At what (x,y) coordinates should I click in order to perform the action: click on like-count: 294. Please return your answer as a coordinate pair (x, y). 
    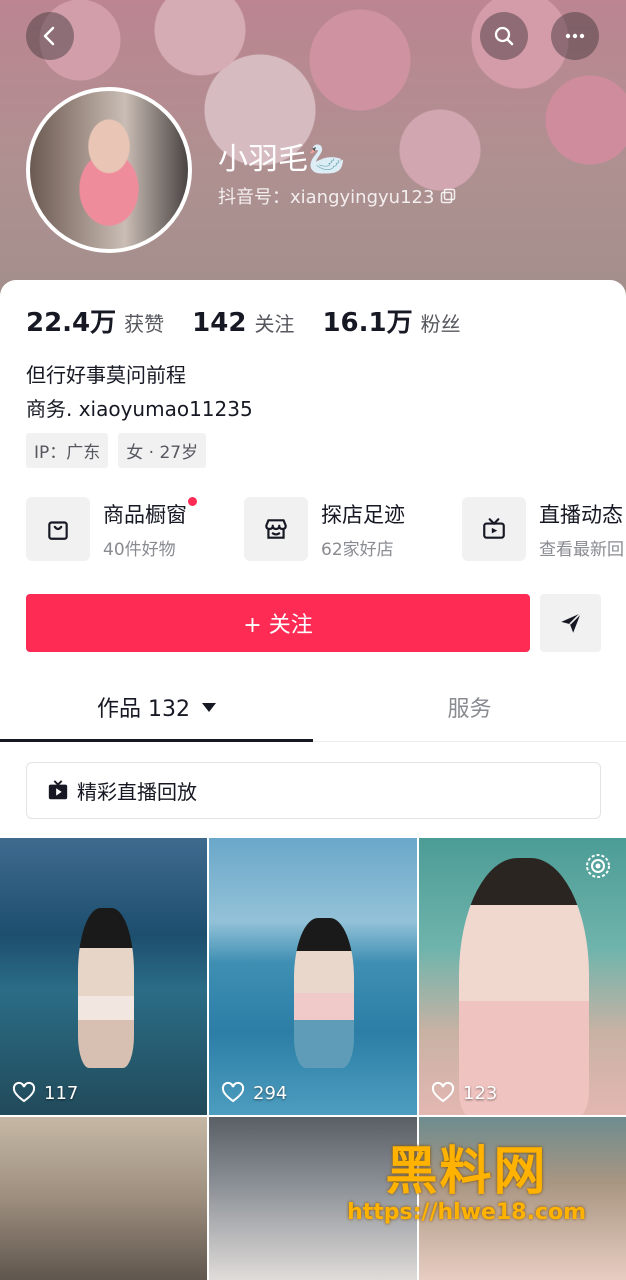
    Looking at the image, I should click on (254, 1093).